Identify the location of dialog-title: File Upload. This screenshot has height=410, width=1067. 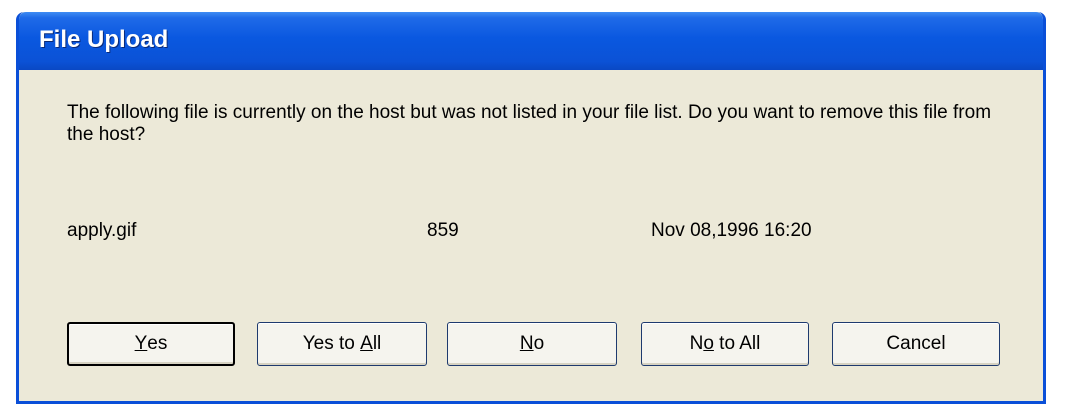
(104, 39).